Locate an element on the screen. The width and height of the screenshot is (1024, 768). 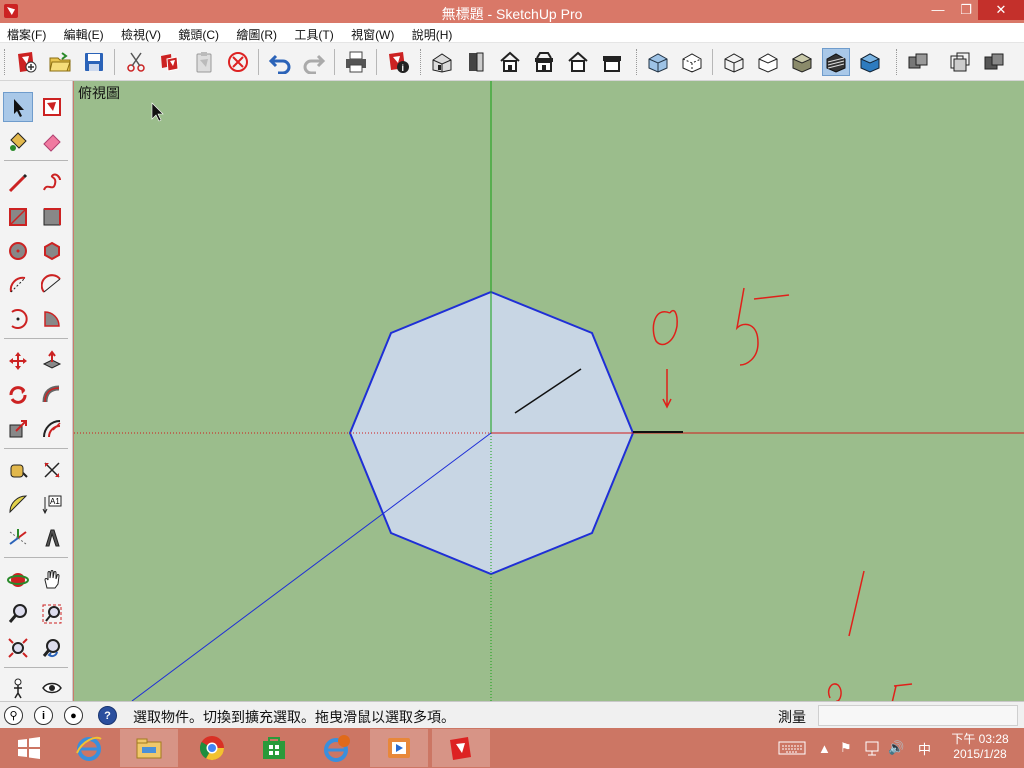
menu-edit: 編輯(E) is located at coordinates (84, 33).